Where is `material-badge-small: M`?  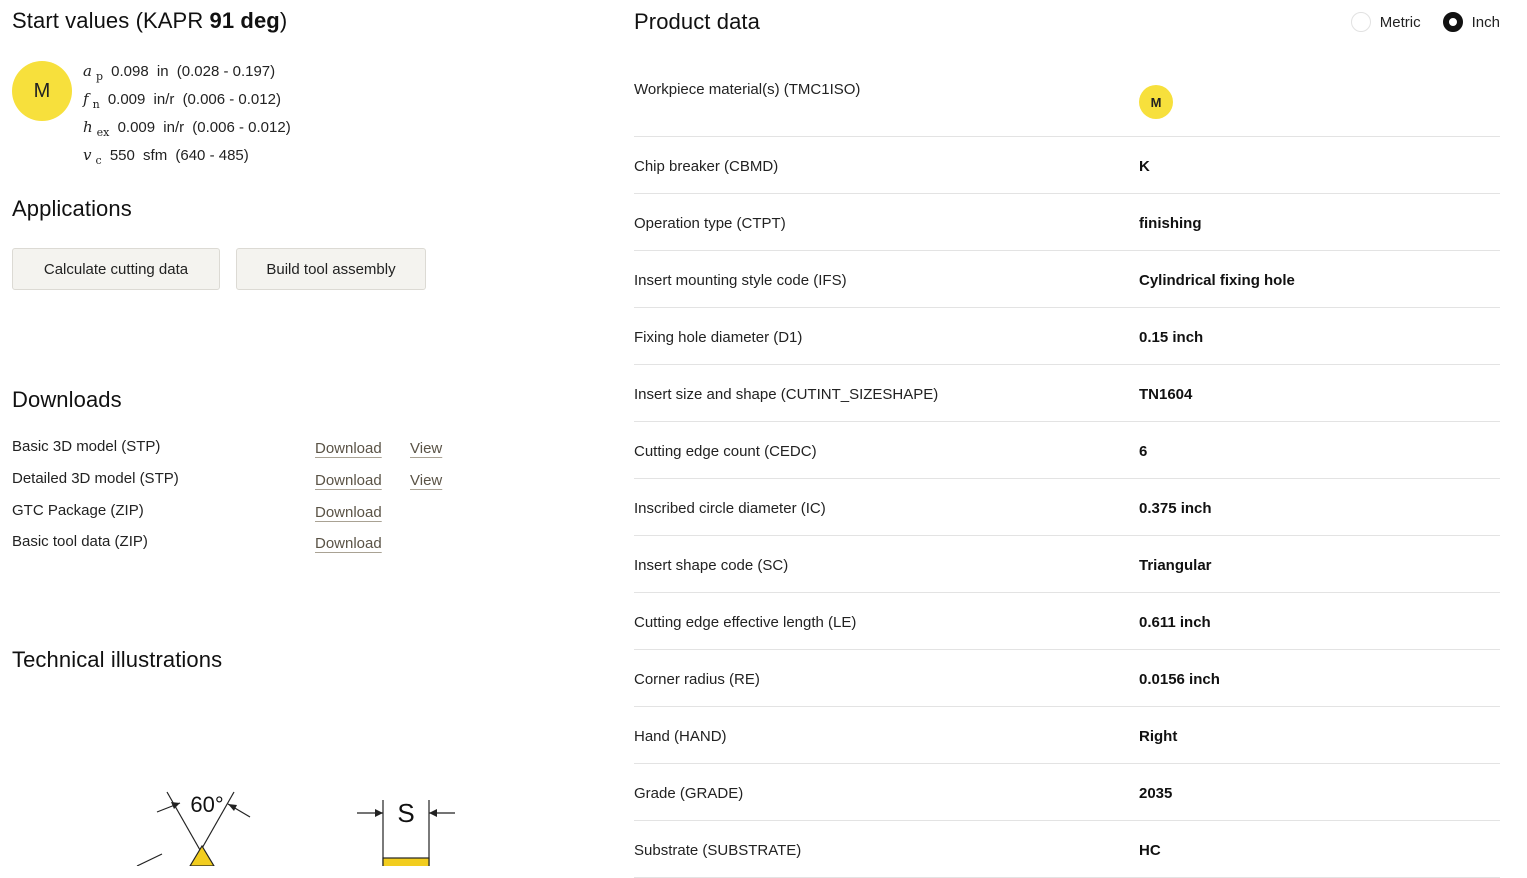
material-badge-small: M is located at coordinates (1156, 102).